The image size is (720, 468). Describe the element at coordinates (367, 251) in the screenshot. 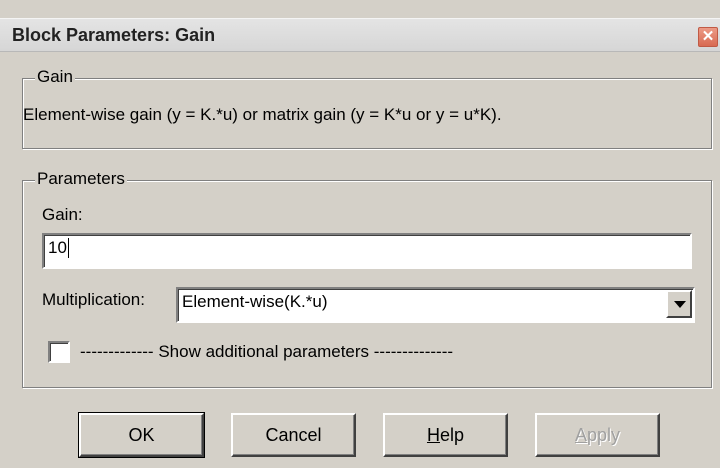

I see `gain-input: 10` at that location.